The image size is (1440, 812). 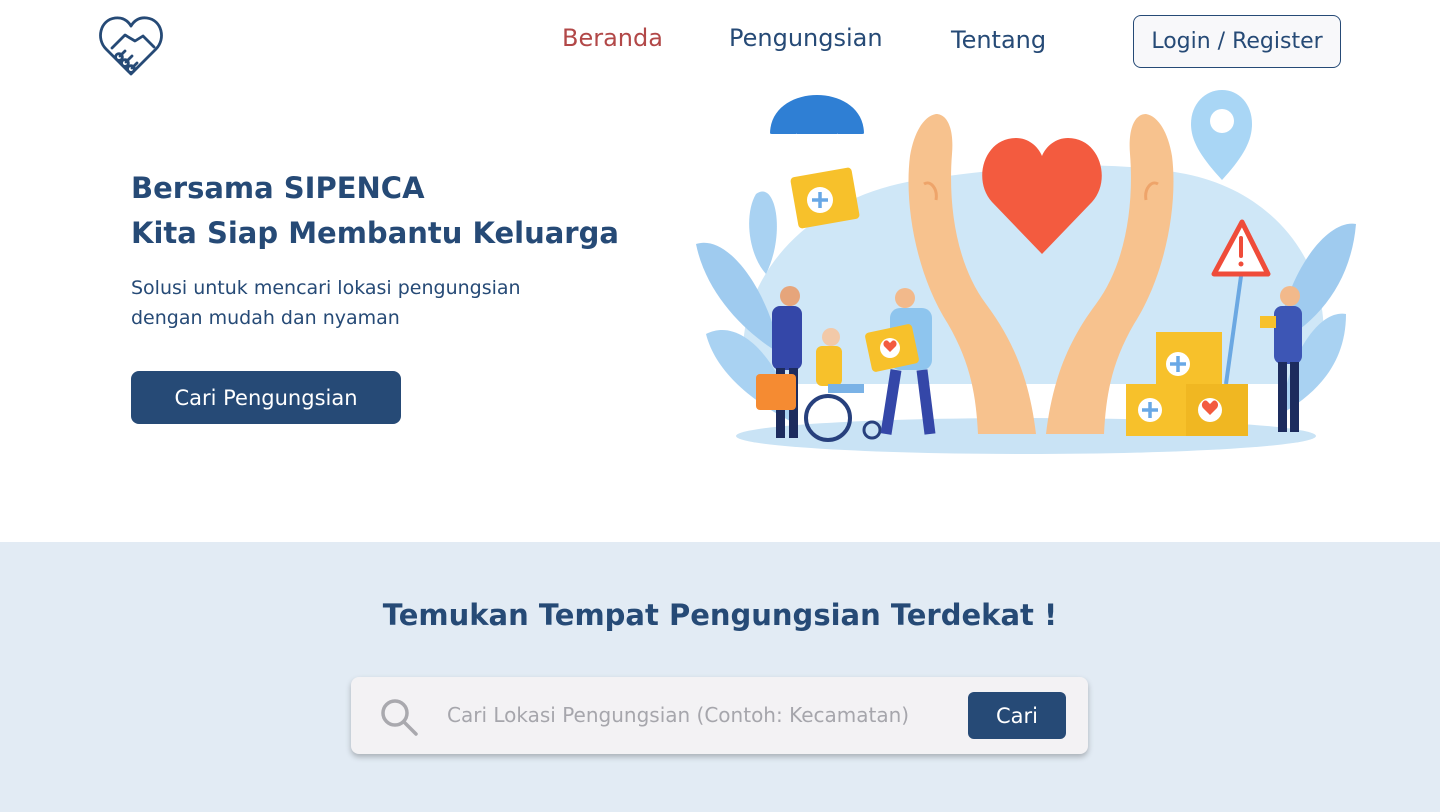 I want to click on hero-title-line-2: Kita Siap Membantu Keluarga, so click(x=375, y=233).